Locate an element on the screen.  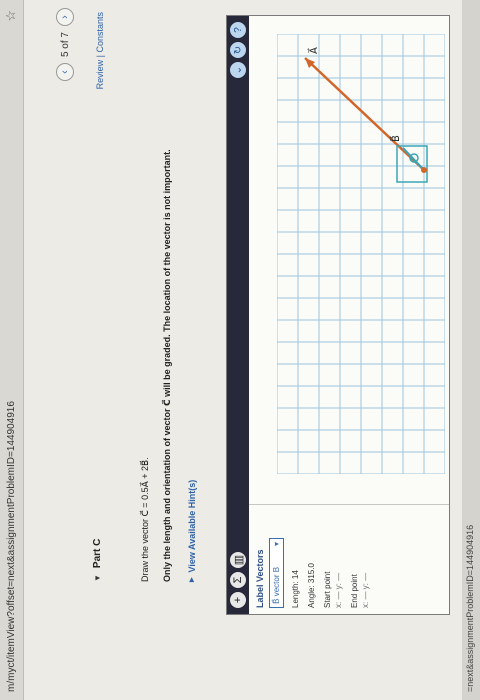
start-point-coords: x: — y: — is located at coordinates (338, 590).